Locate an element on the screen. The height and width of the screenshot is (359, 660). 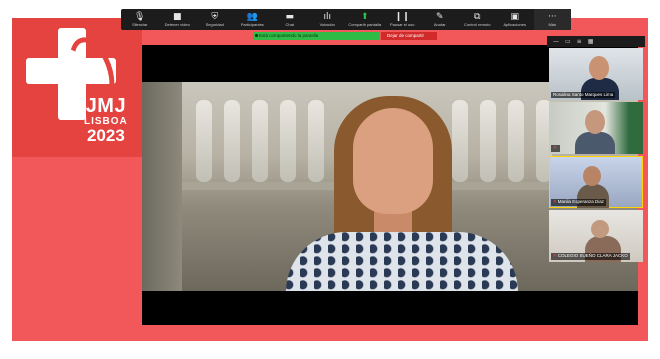
remote-control-icon: ⧉ is located at coordinates (477, 17).